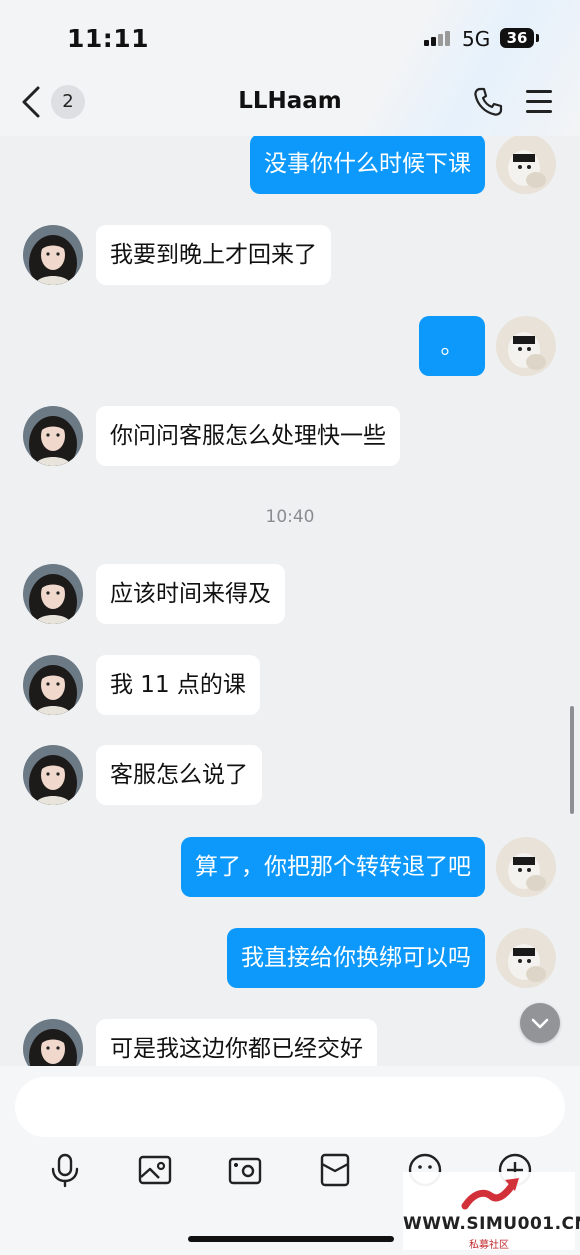  I want to click on network-type: 5G, so click(476, 39).